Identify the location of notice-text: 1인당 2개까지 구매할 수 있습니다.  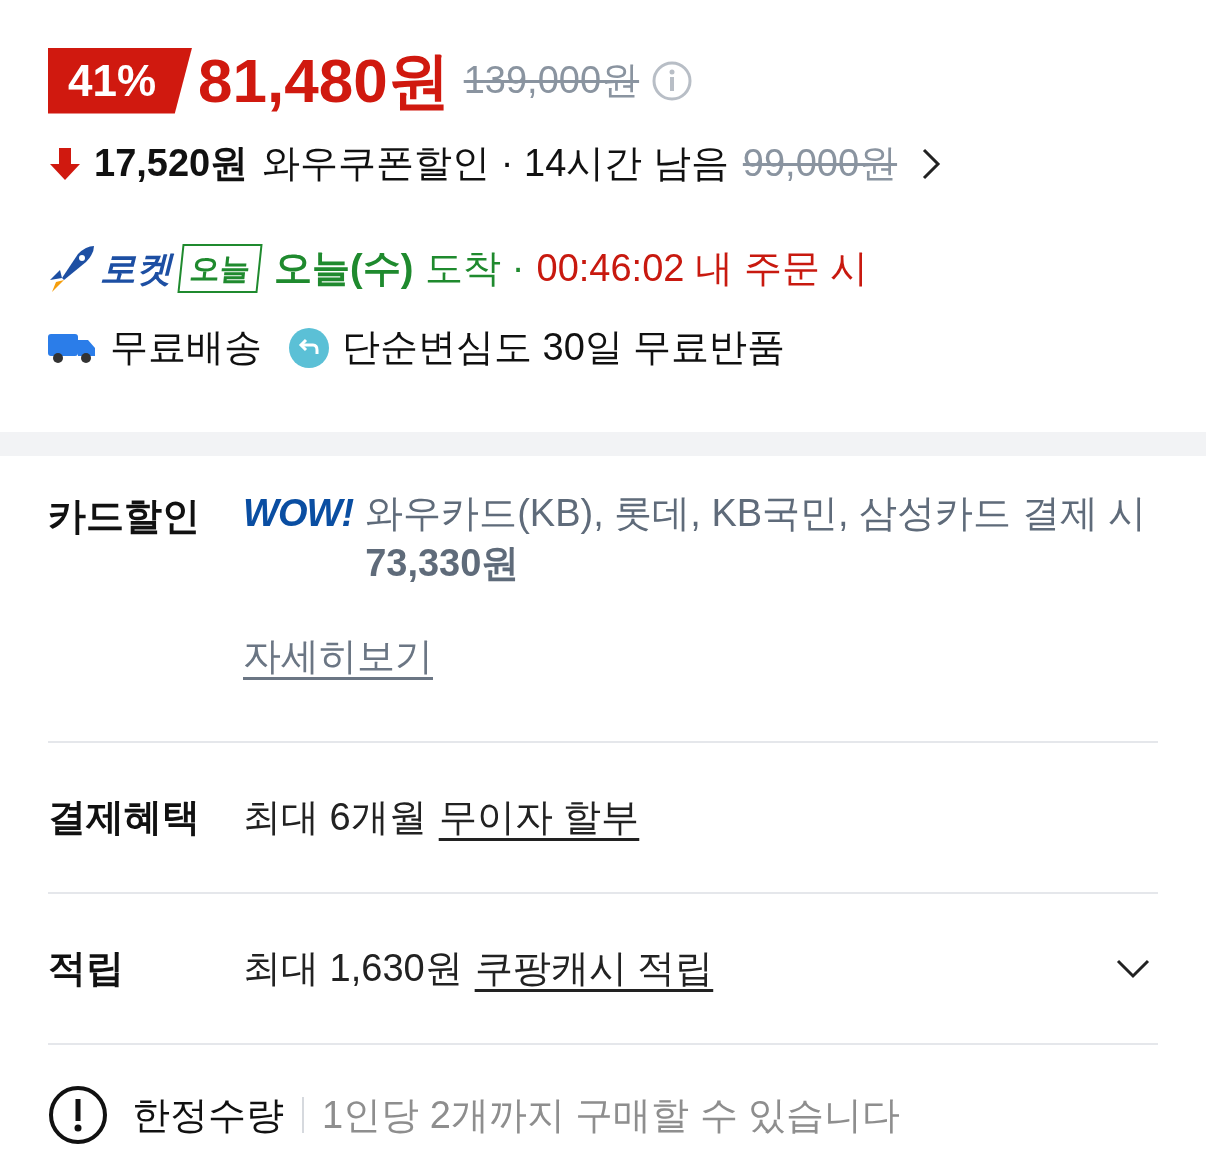
(611, 1115).